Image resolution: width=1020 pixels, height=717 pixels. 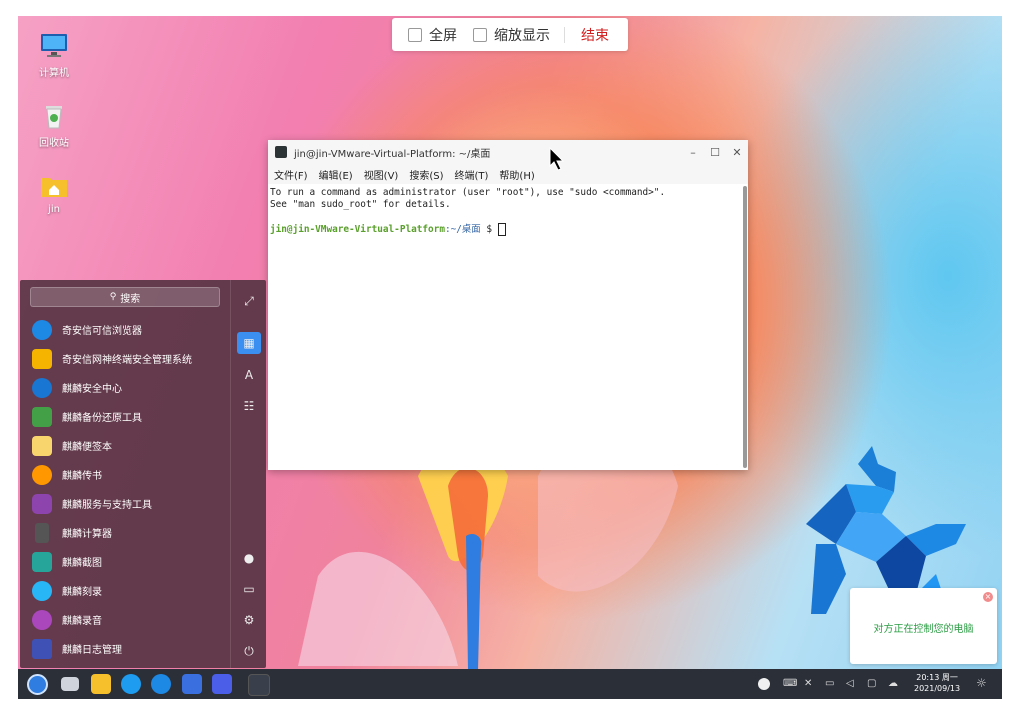 What do you see at coordinates (937, 683) in the screenshot?
I see `clock: 20:13 周一 2021/09/13` at bounding box center [937, 683].